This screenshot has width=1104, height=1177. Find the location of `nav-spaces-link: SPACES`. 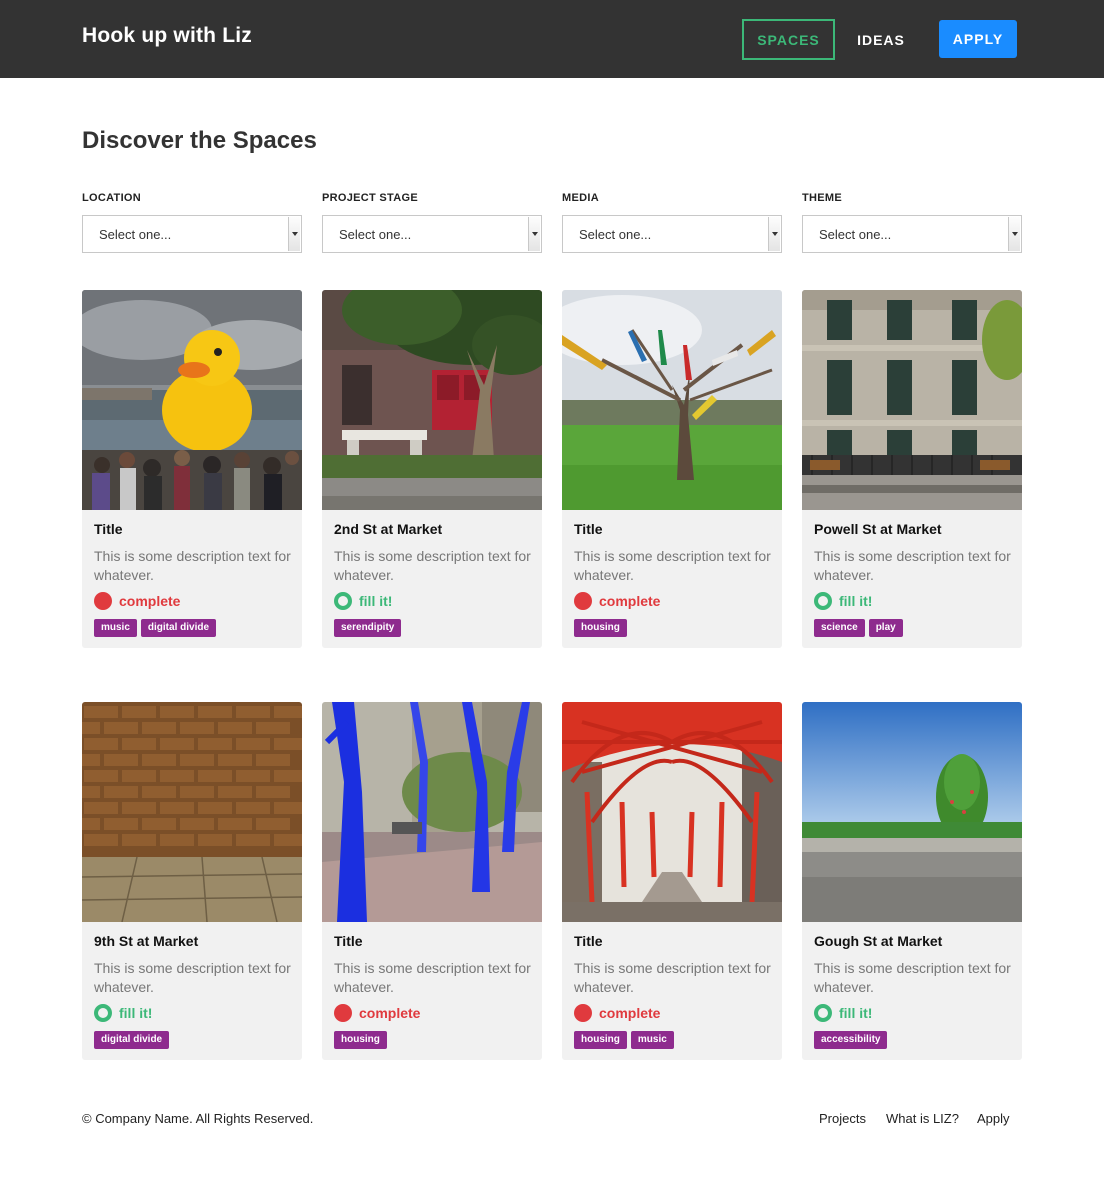

nav-spaces-link: SPACES is located at coordinates (788, 39).